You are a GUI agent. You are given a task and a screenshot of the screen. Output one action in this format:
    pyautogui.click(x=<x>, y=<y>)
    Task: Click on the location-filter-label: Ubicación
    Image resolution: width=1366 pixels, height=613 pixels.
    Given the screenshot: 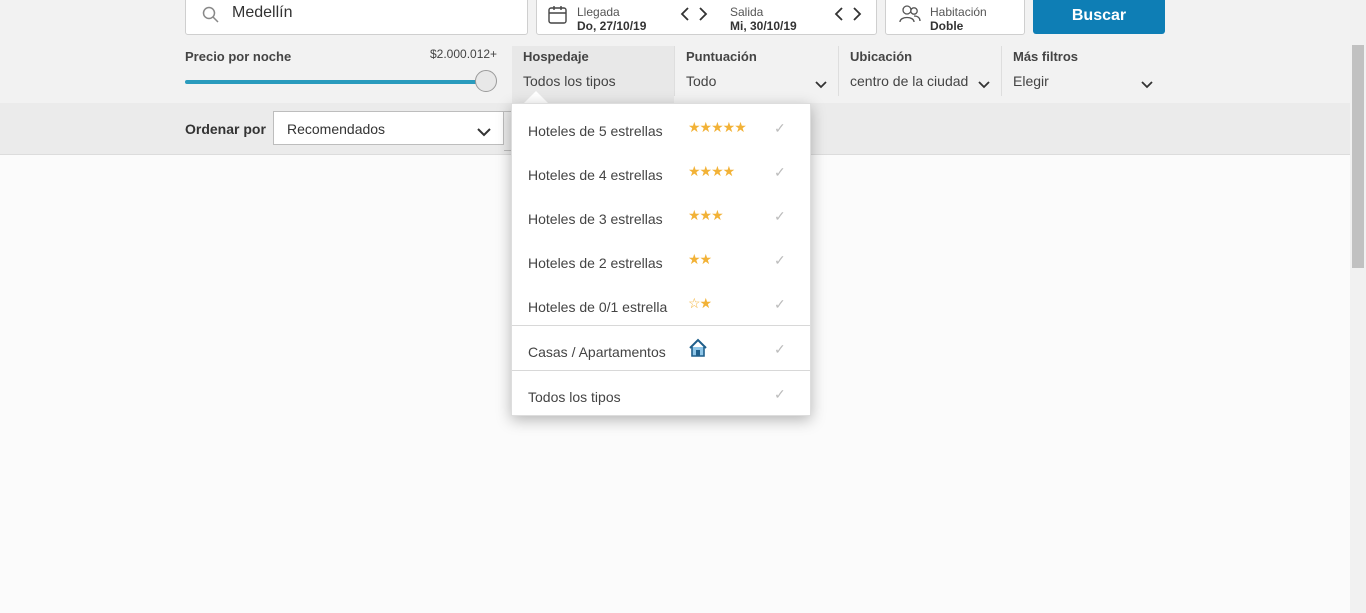 What is the action you would take?
    pyautogui.click(x=881, y=56)
    